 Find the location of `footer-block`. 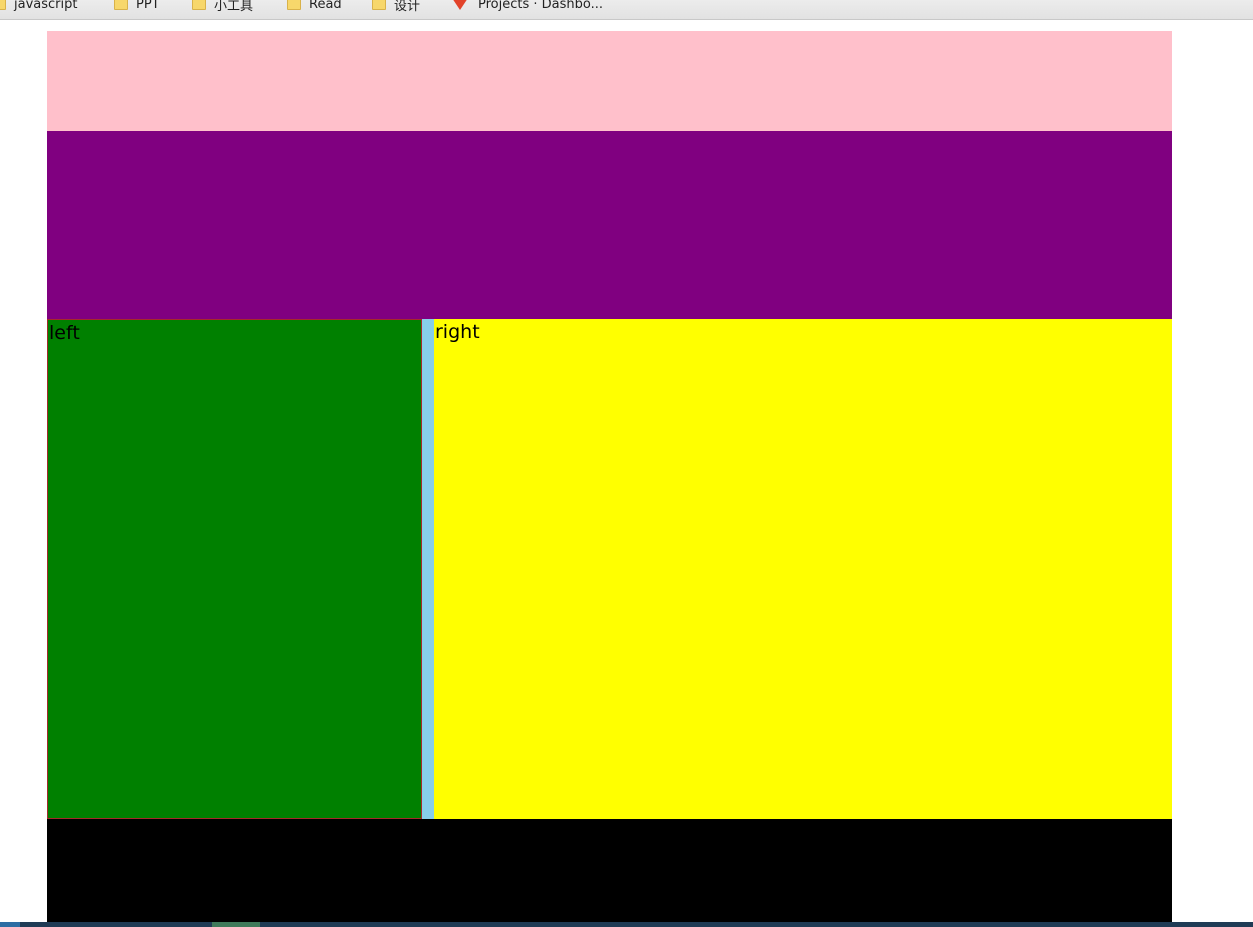

footer-block is located at coordinates (609, 870).